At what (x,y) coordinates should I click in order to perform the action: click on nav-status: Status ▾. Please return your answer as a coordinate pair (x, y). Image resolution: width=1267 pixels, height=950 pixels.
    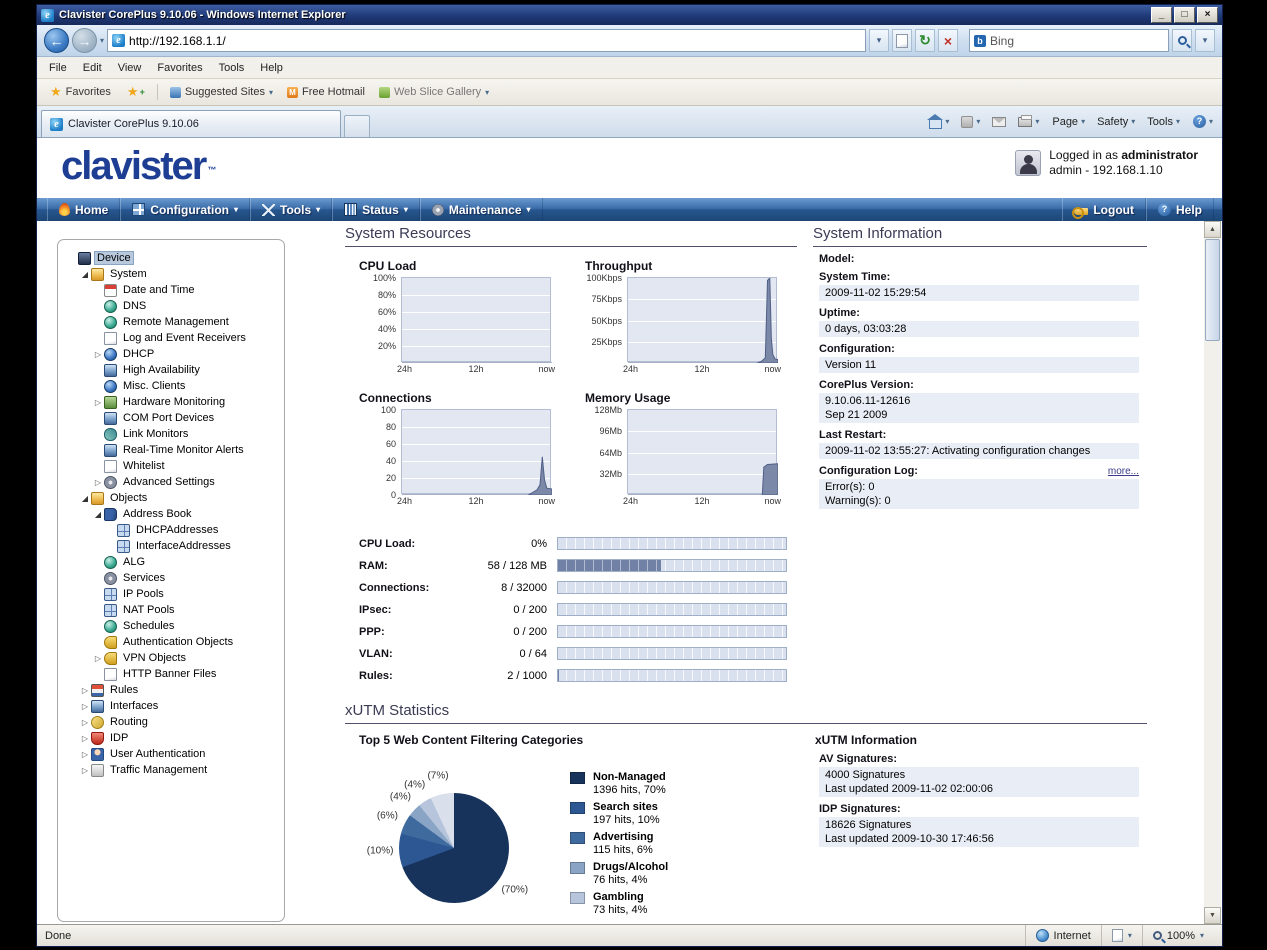
    Looking at the image, I should click on (376, 209).